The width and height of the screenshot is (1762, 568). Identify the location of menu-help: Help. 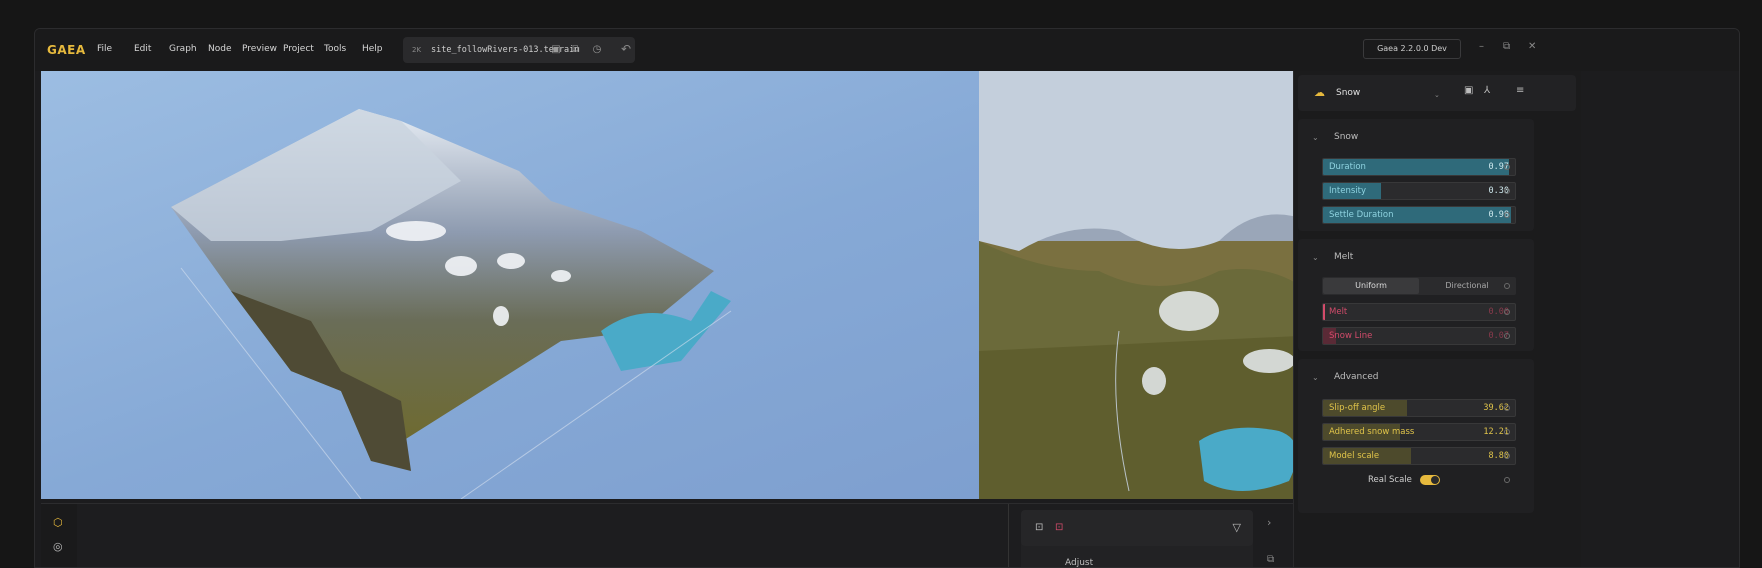
(372, 49).